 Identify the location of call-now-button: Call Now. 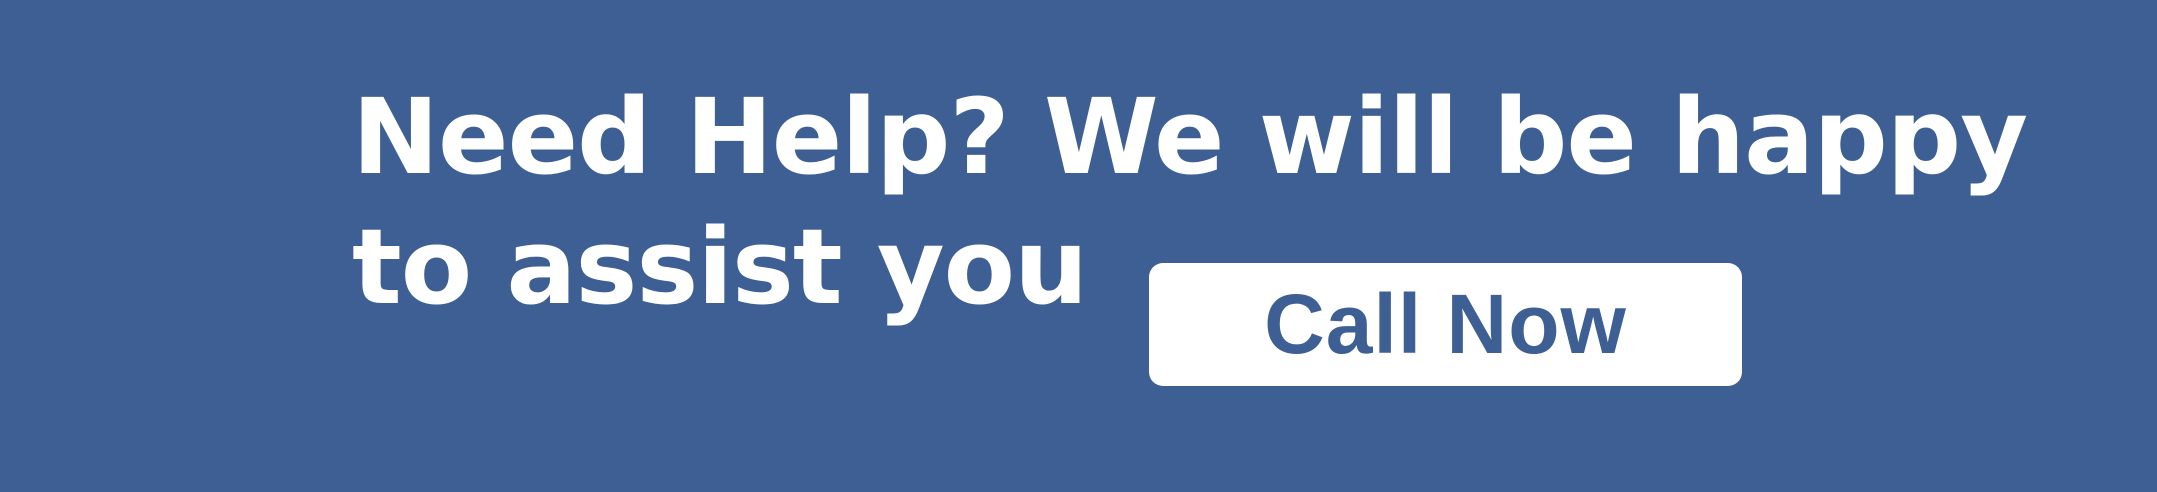
(1445, 324).